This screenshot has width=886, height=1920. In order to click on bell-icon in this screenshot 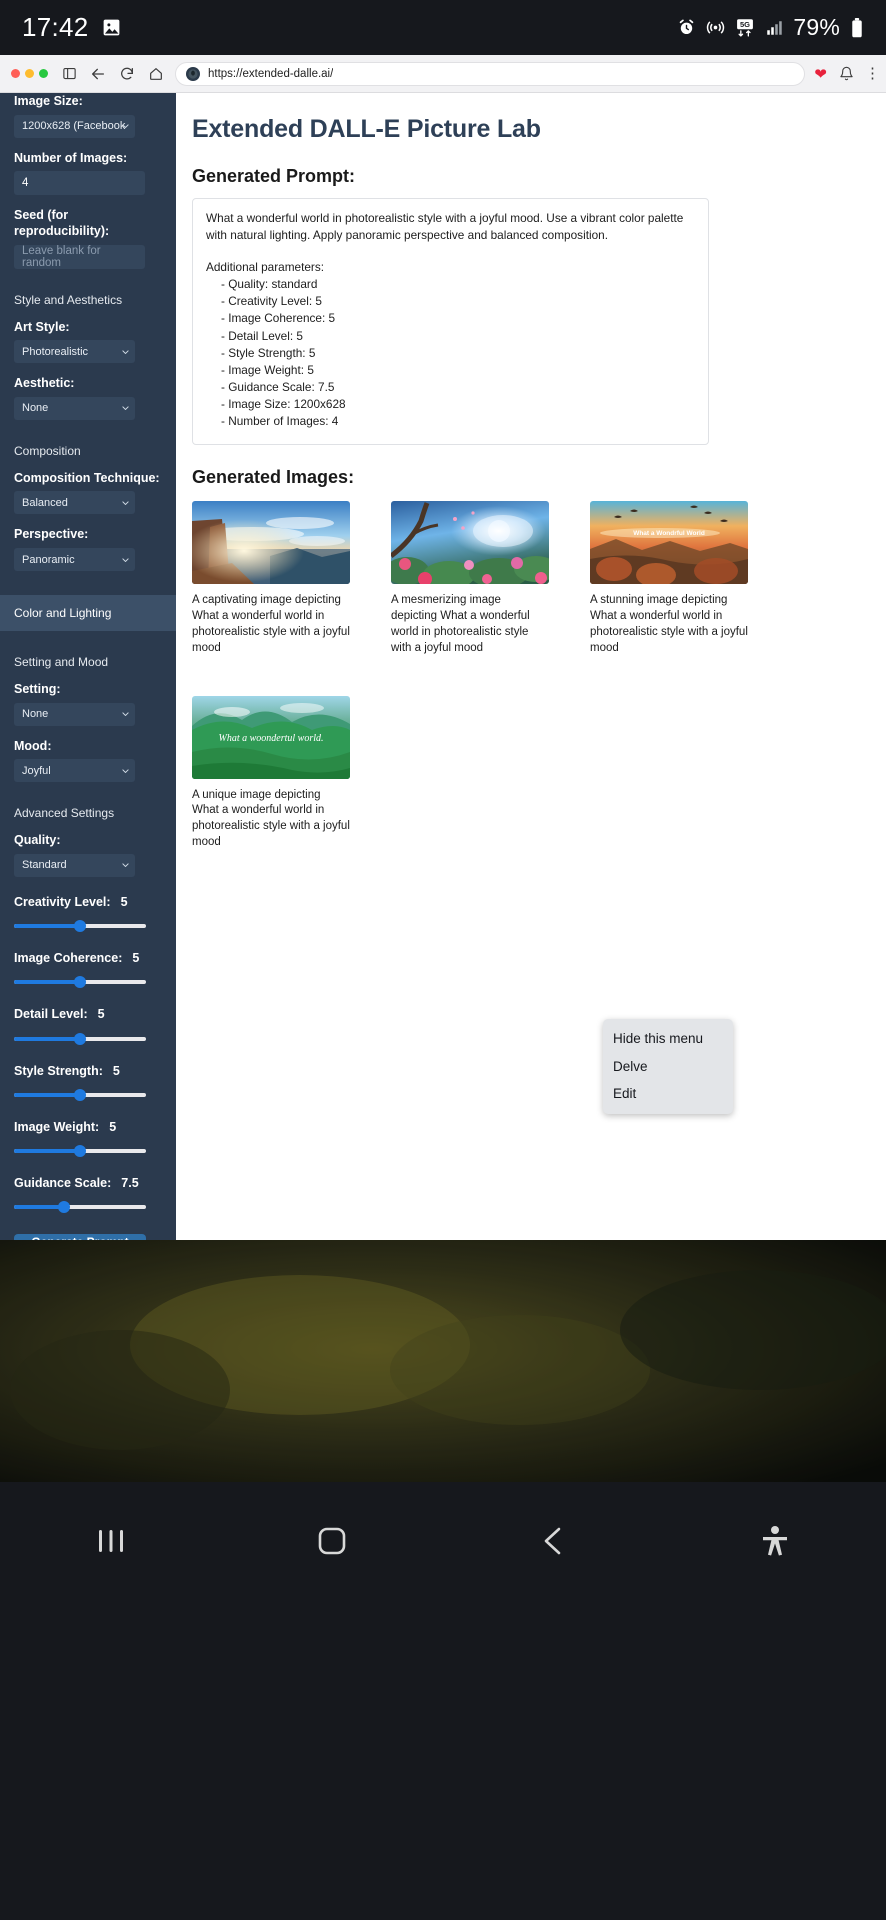, I will do `click(846, 74)`.